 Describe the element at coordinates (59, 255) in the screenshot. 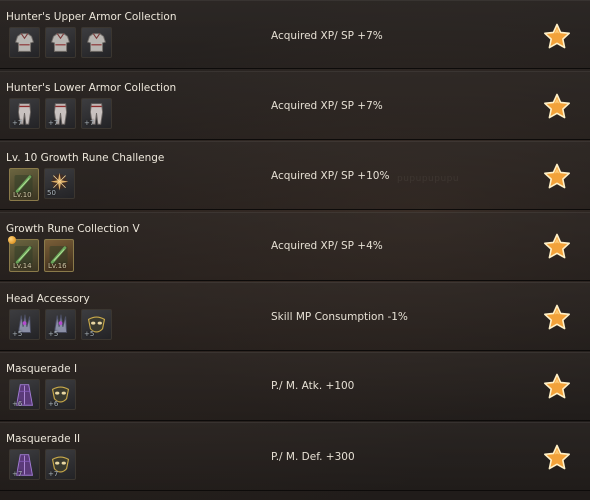

I see `growth-rune-icon: Lv.16` at that location.